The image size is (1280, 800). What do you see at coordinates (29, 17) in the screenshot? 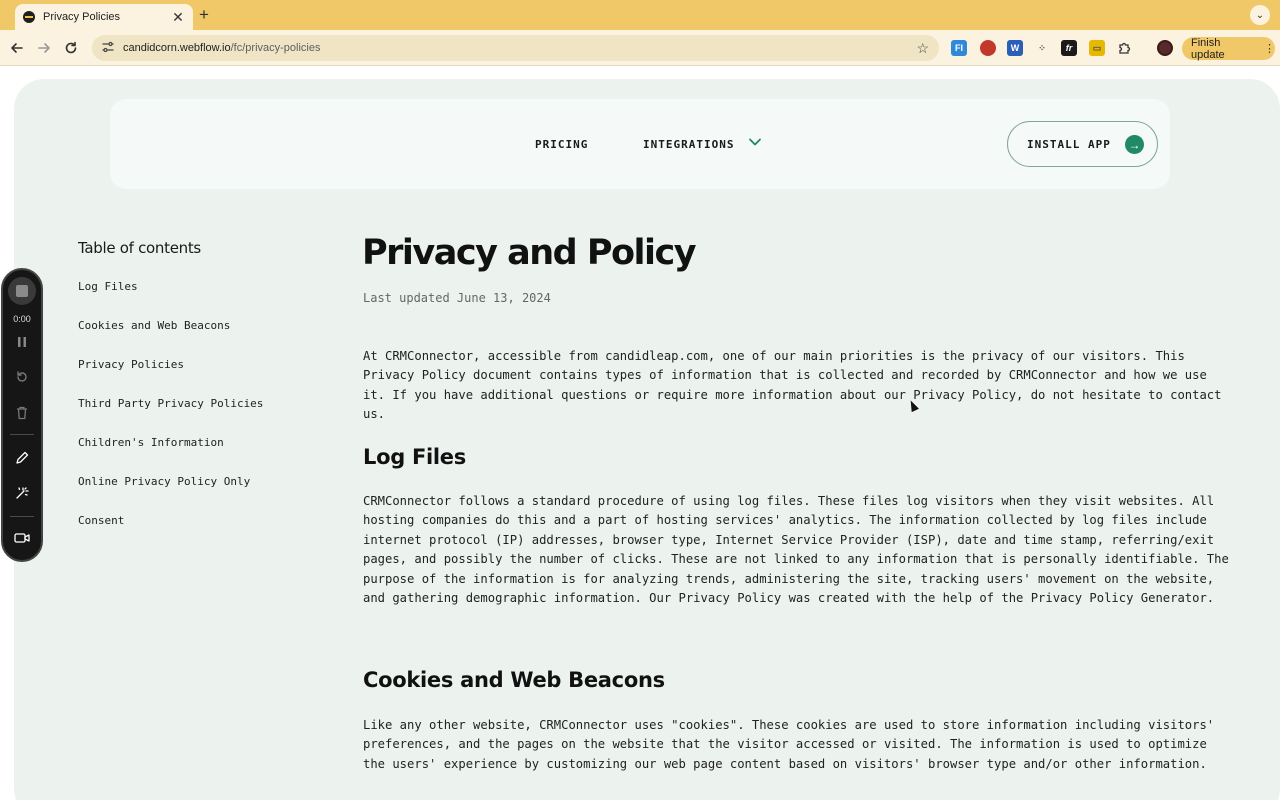
I see `site-favicon-icon` at bounding box center [29, 17].